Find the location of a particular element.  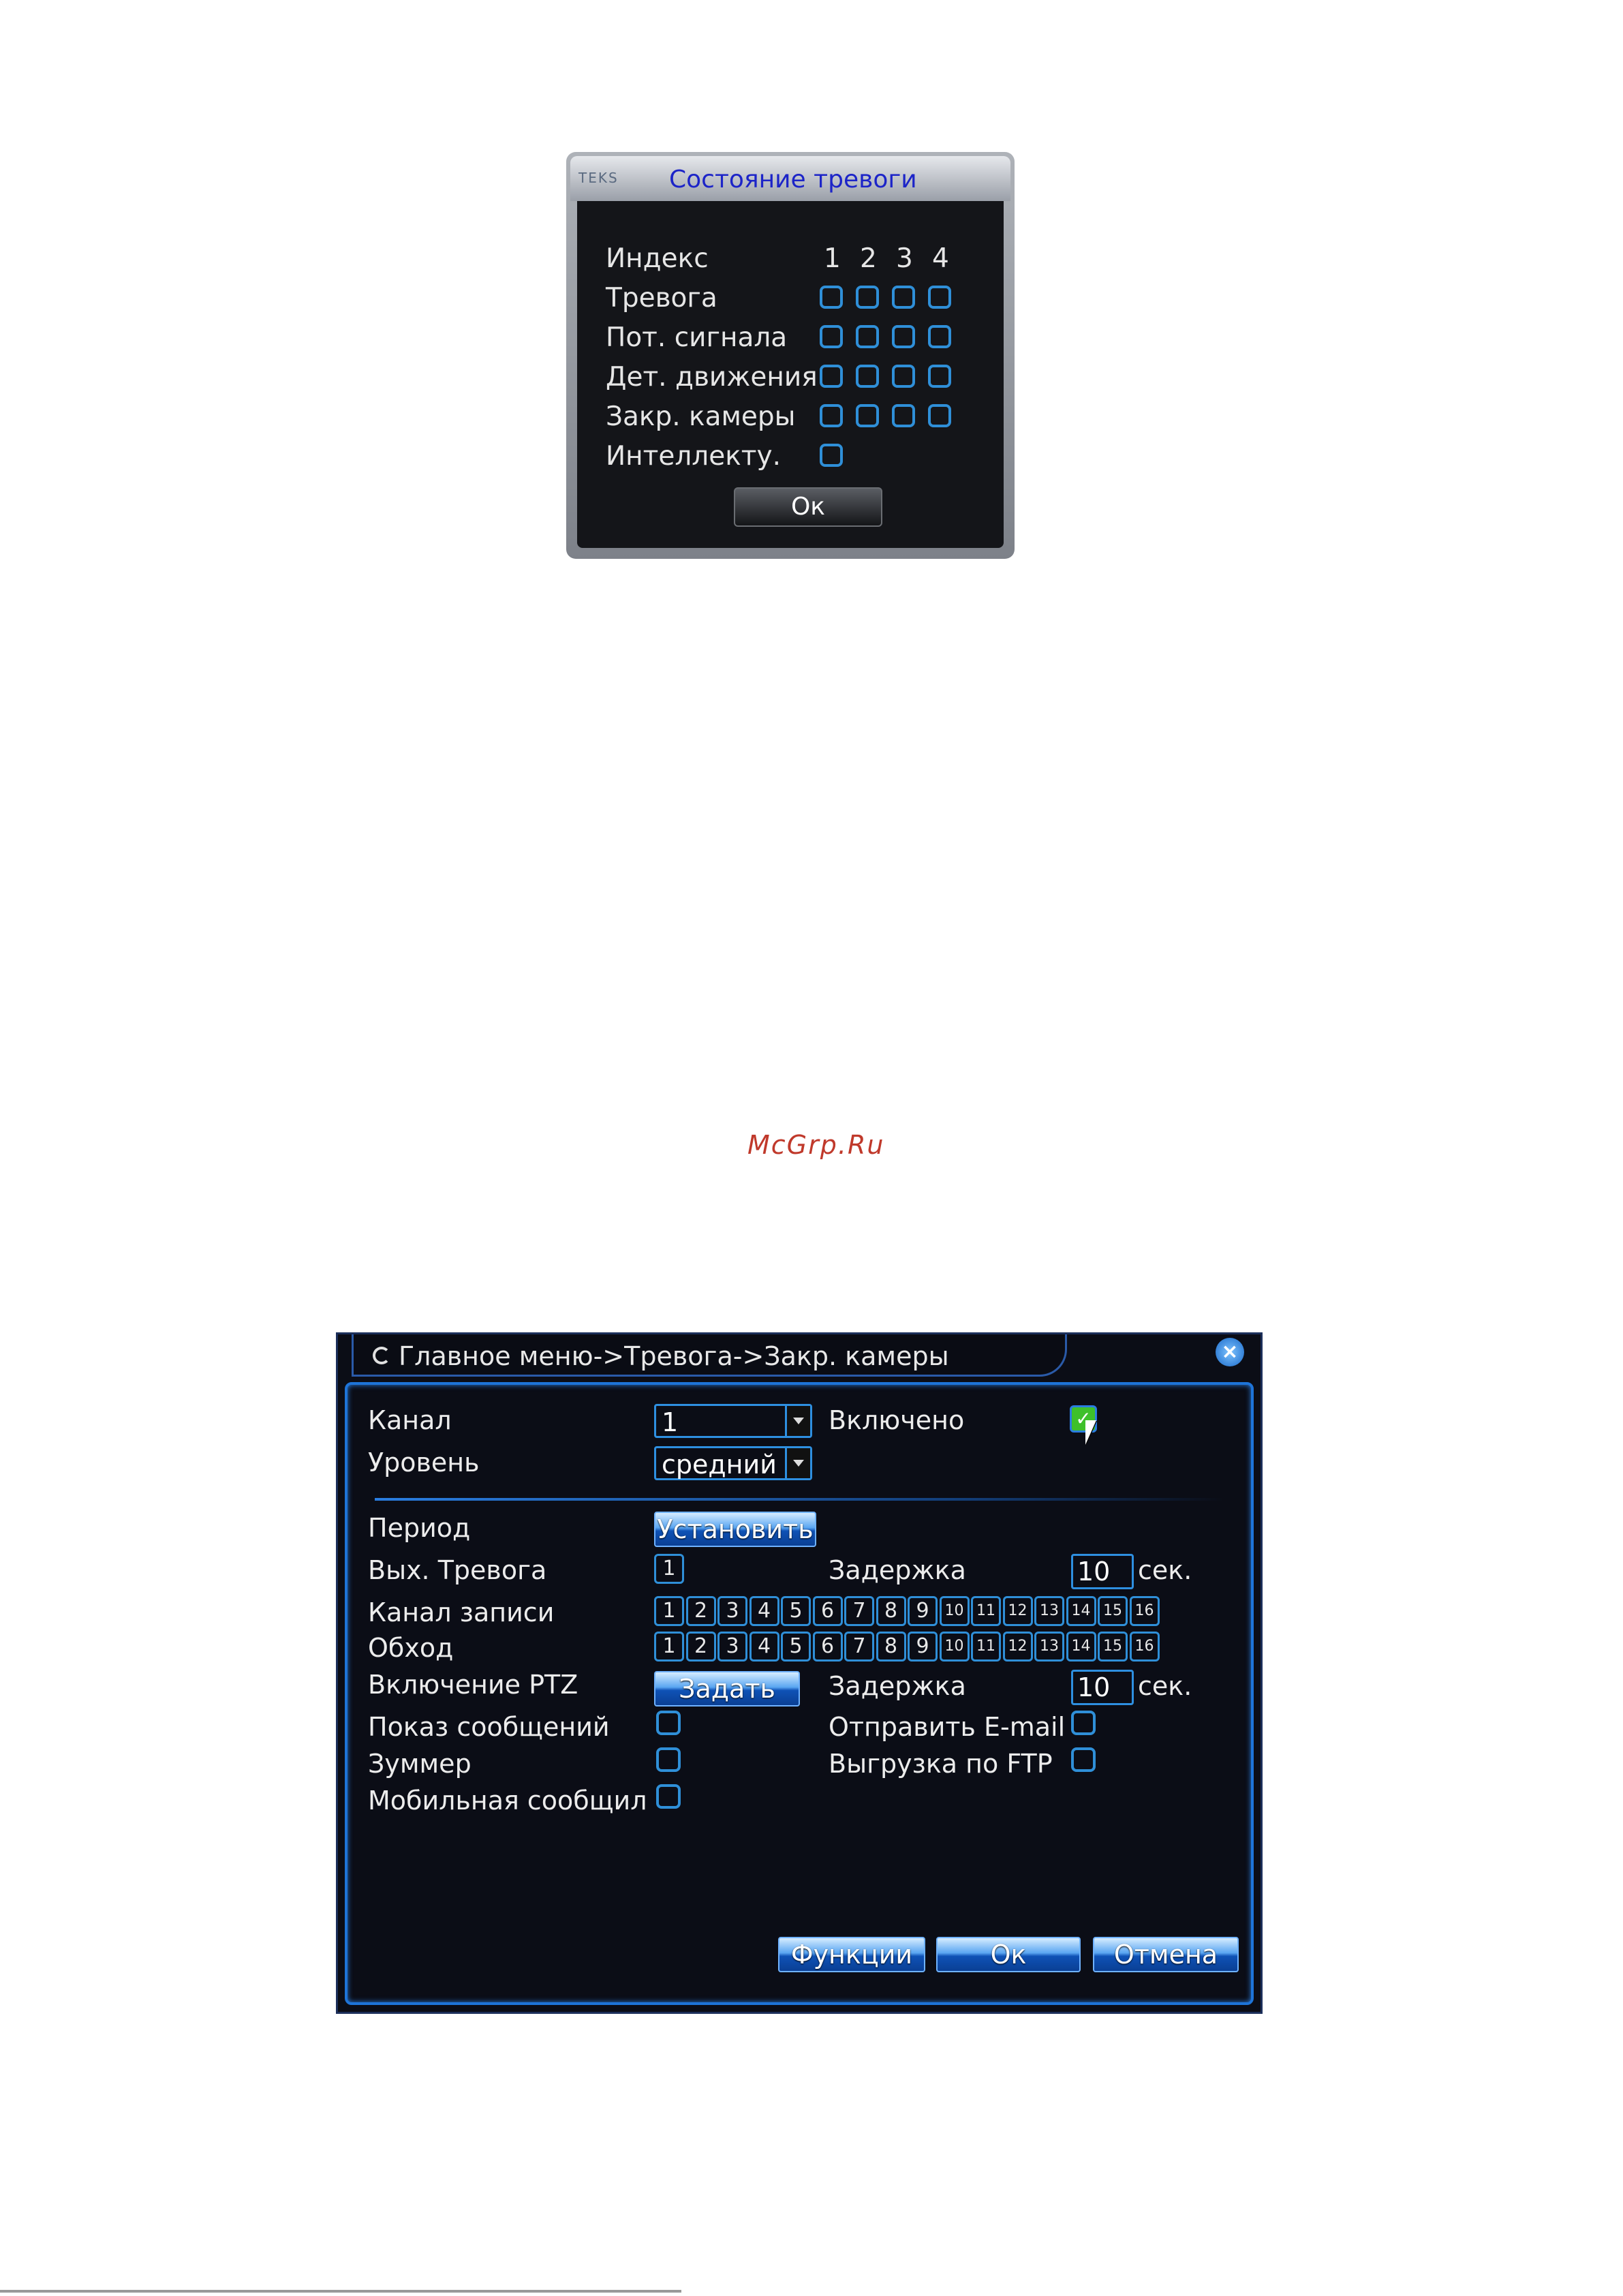

show-message-label: Показ сообщений is located at coordinates (489, 1727).